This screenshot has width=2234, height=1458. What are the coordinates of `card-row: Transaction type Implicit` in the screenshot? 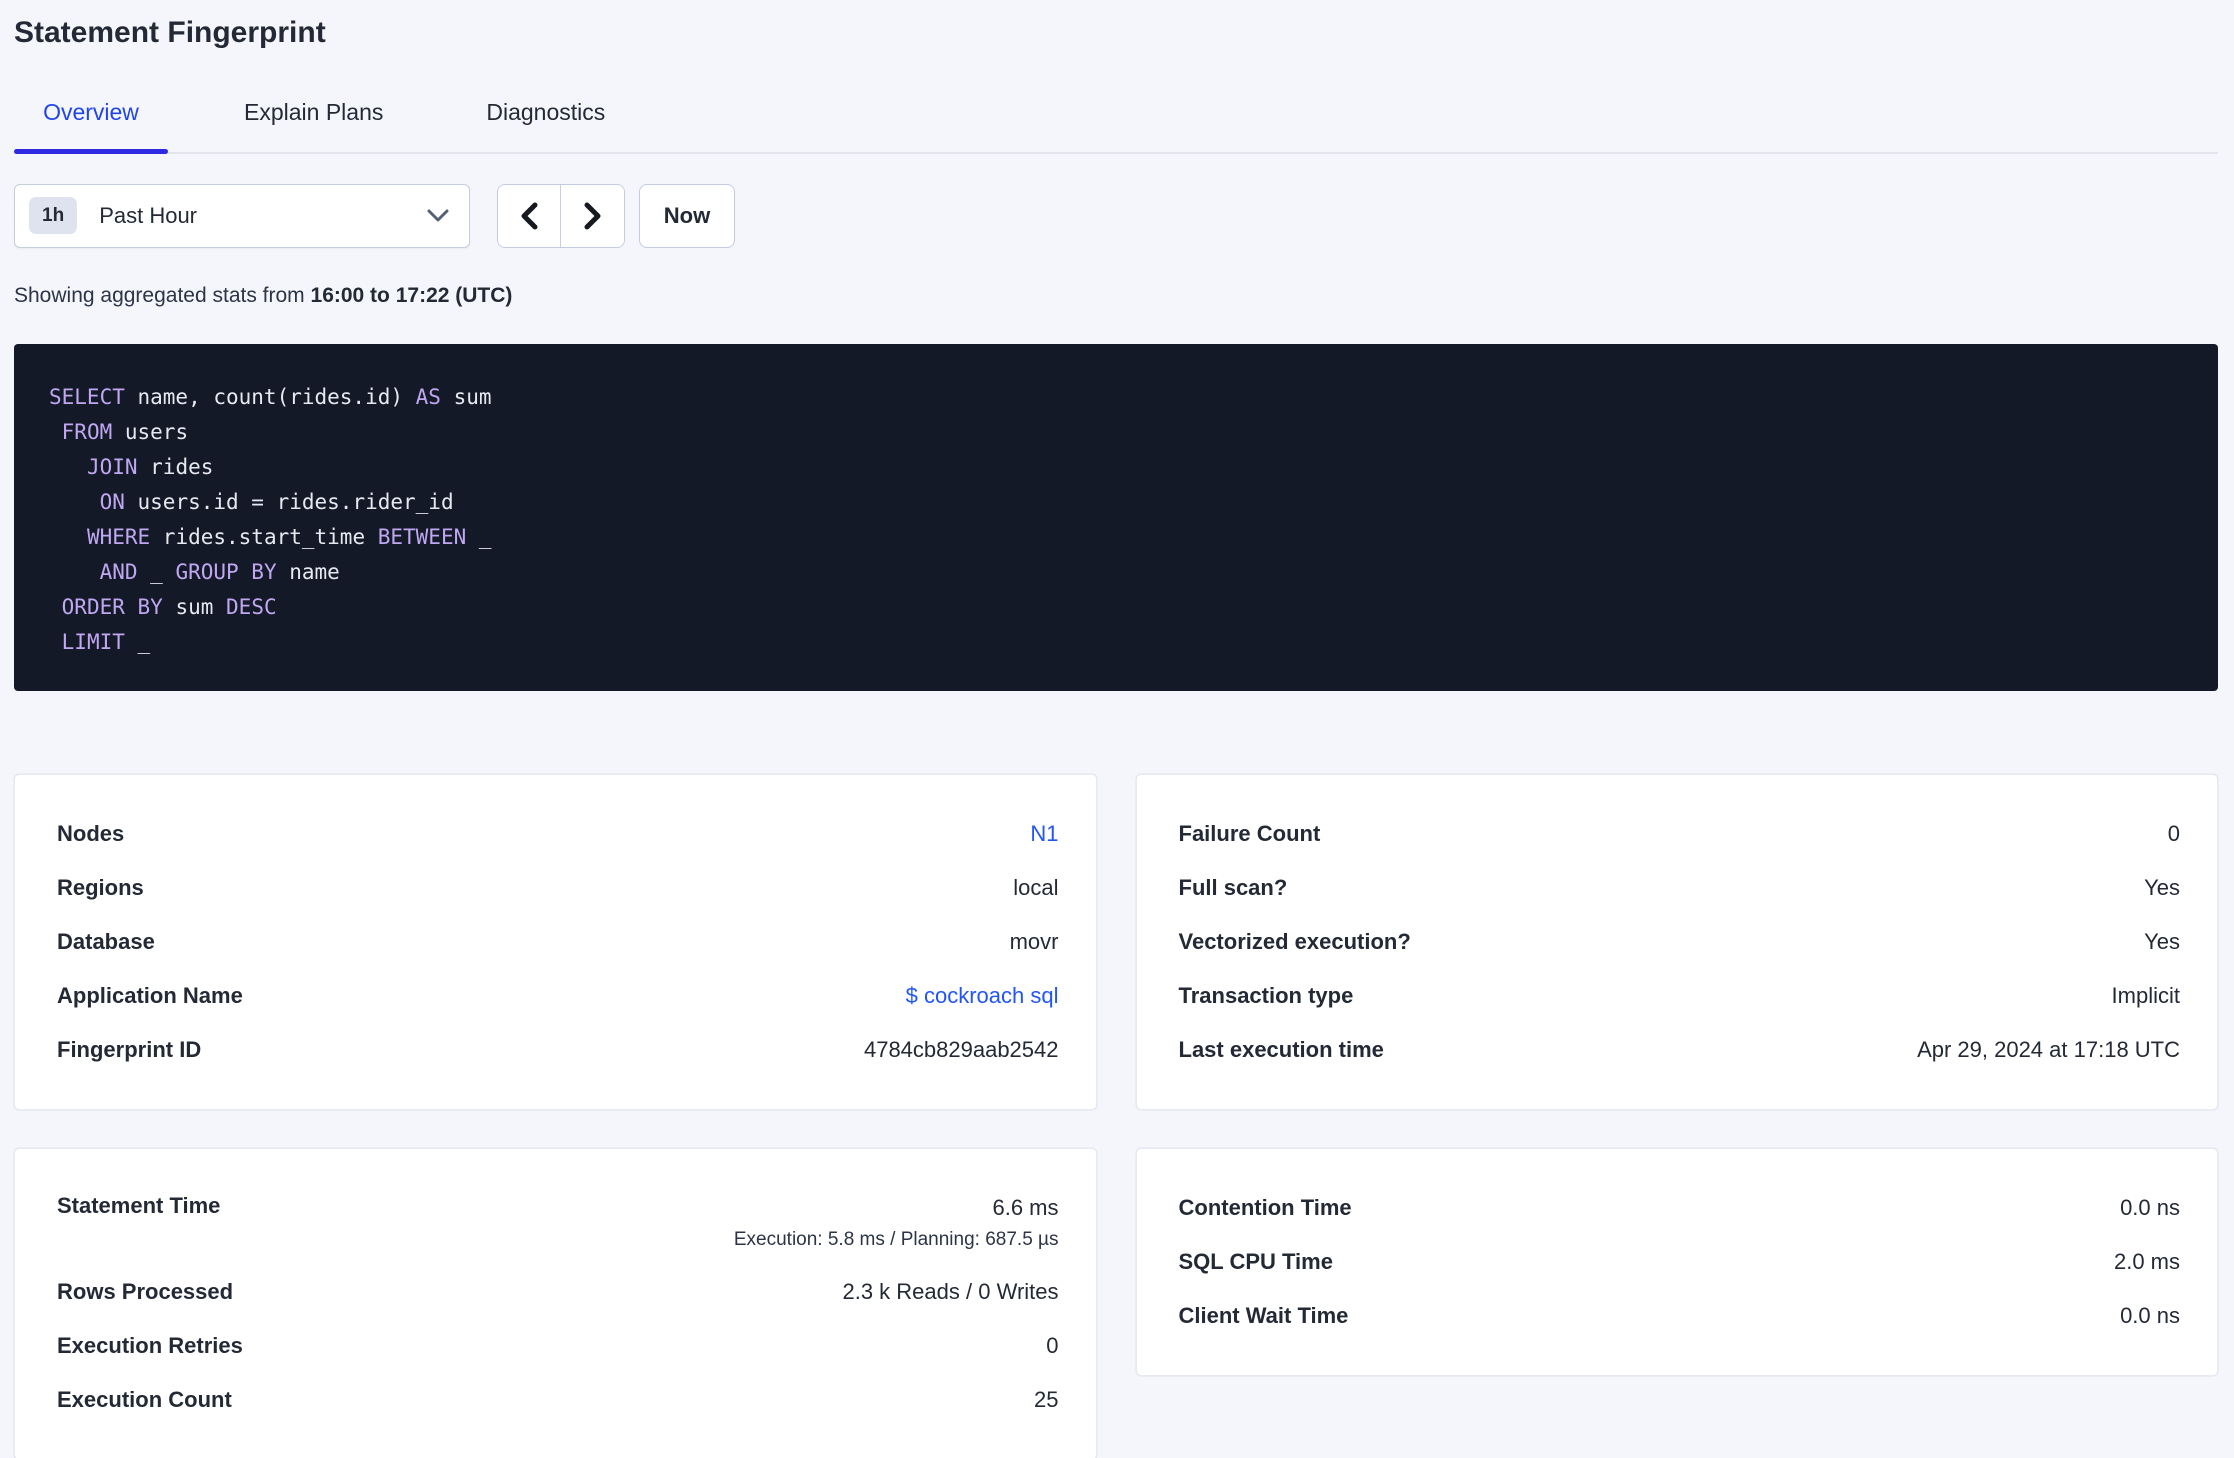 It's located at (1680, 996).